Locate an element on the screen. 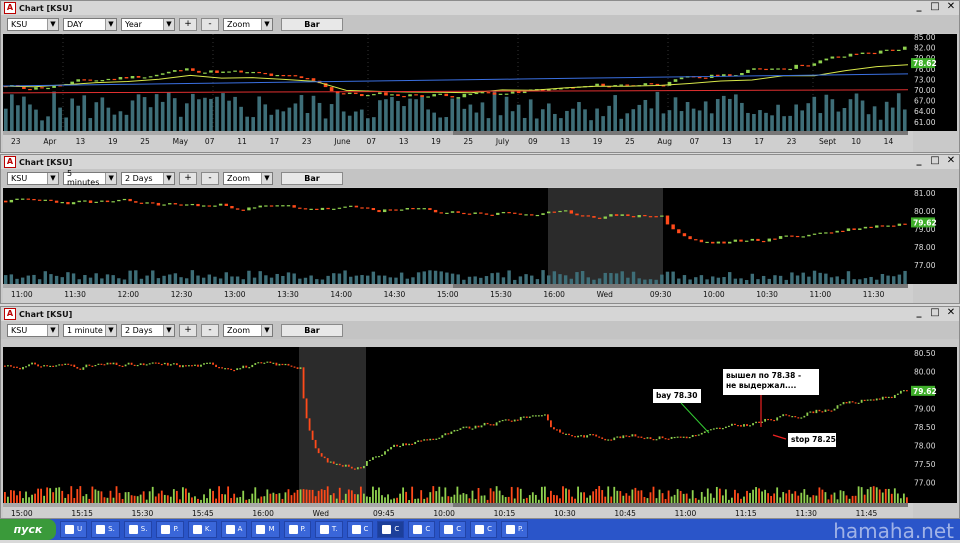 The width and height of the screenshot is (960, 543). time-axis-label: 16:00 is located at coordinates (554, 294).